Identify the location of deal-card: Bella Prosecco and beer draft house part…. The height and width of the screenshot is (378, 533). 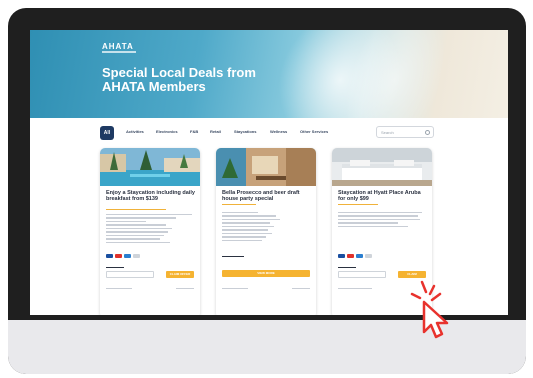
(266, 231).